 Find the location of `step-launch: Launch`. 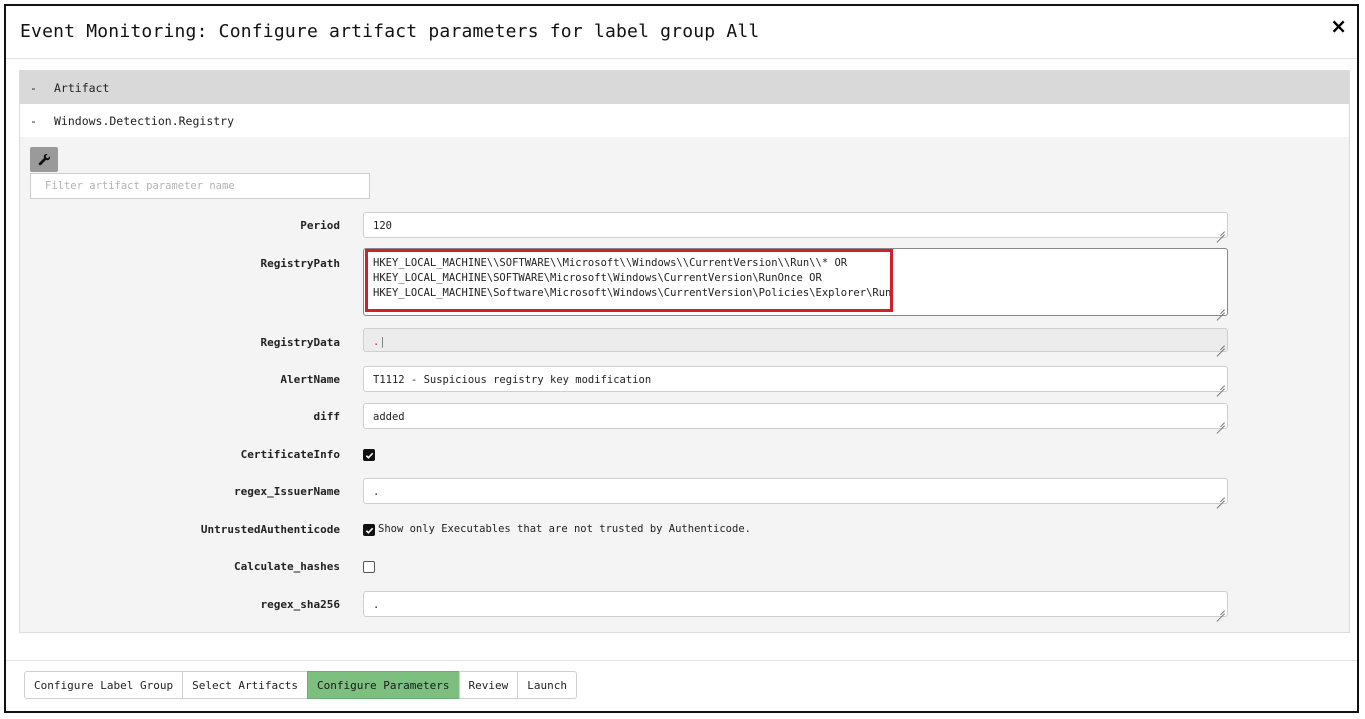

step-launch: Launch is located at coordinates (547, 685).